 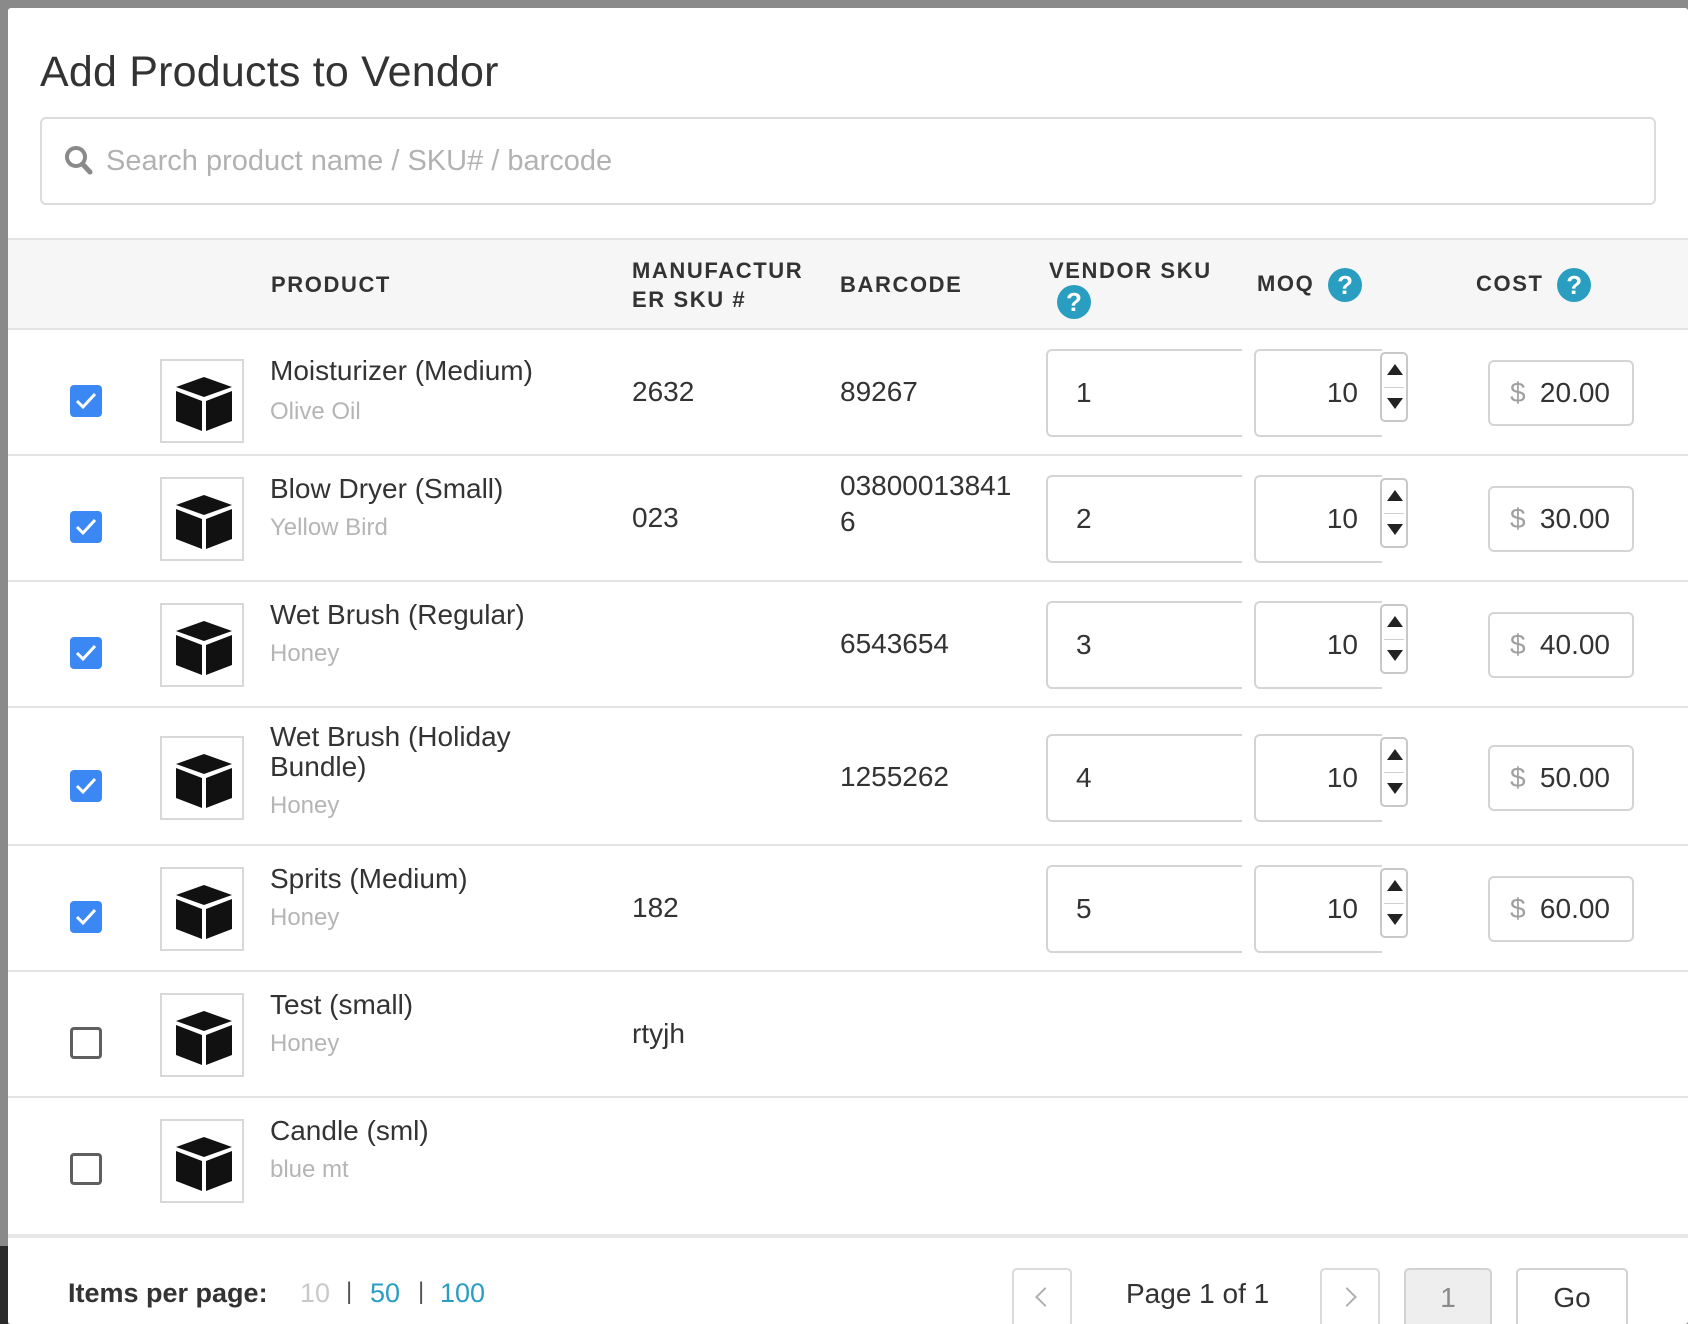 I want to click on go-button: Go, so click(x=1572, y=1296).